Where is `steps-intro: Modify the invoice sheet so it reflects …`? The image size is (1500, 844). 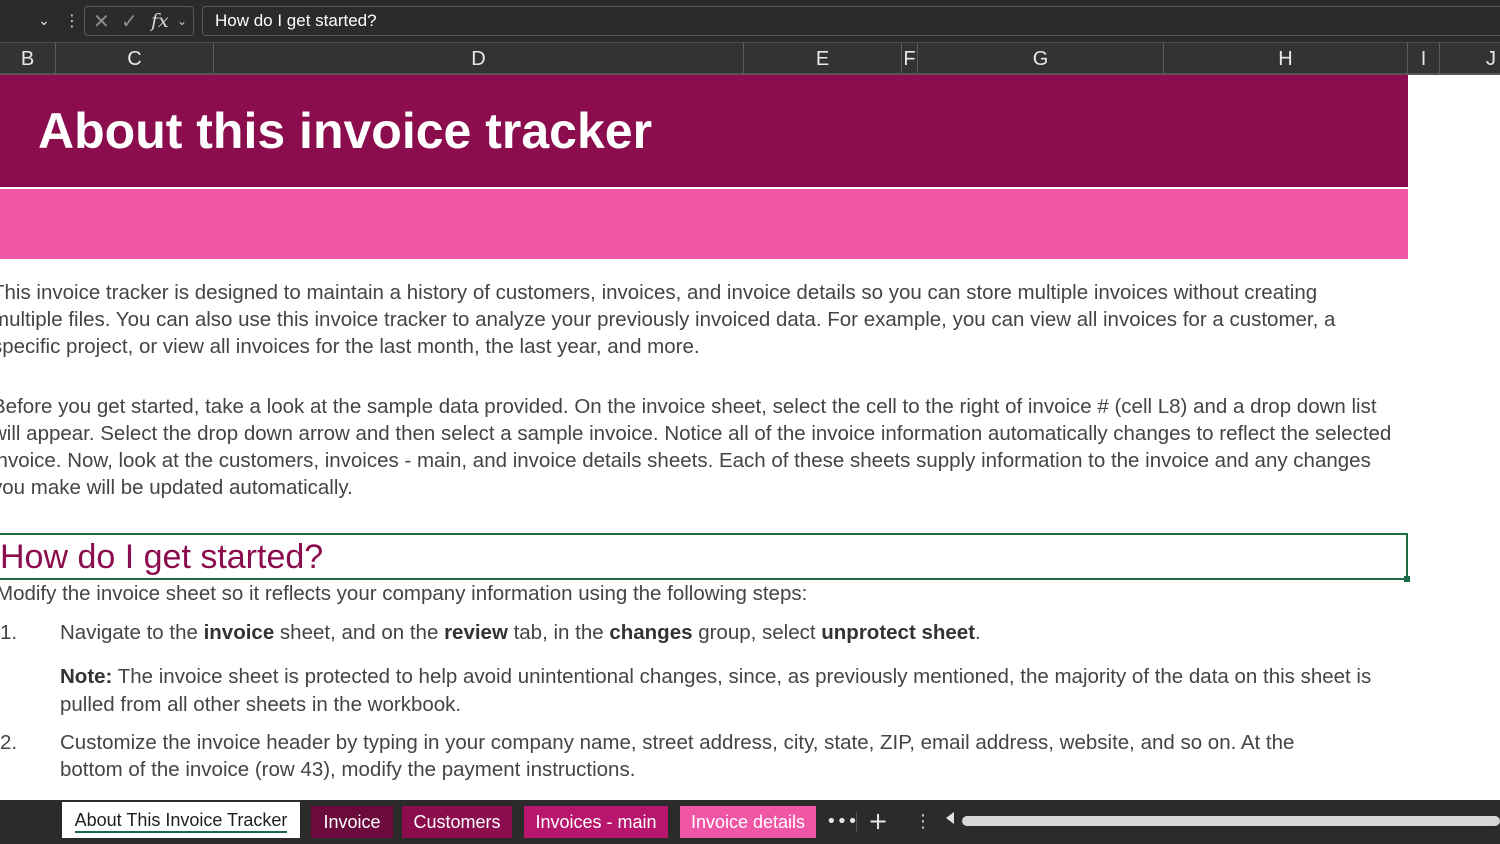
steps-intro: Modify the invoice sheet so it reflects … is located at coordinates (404, 593).